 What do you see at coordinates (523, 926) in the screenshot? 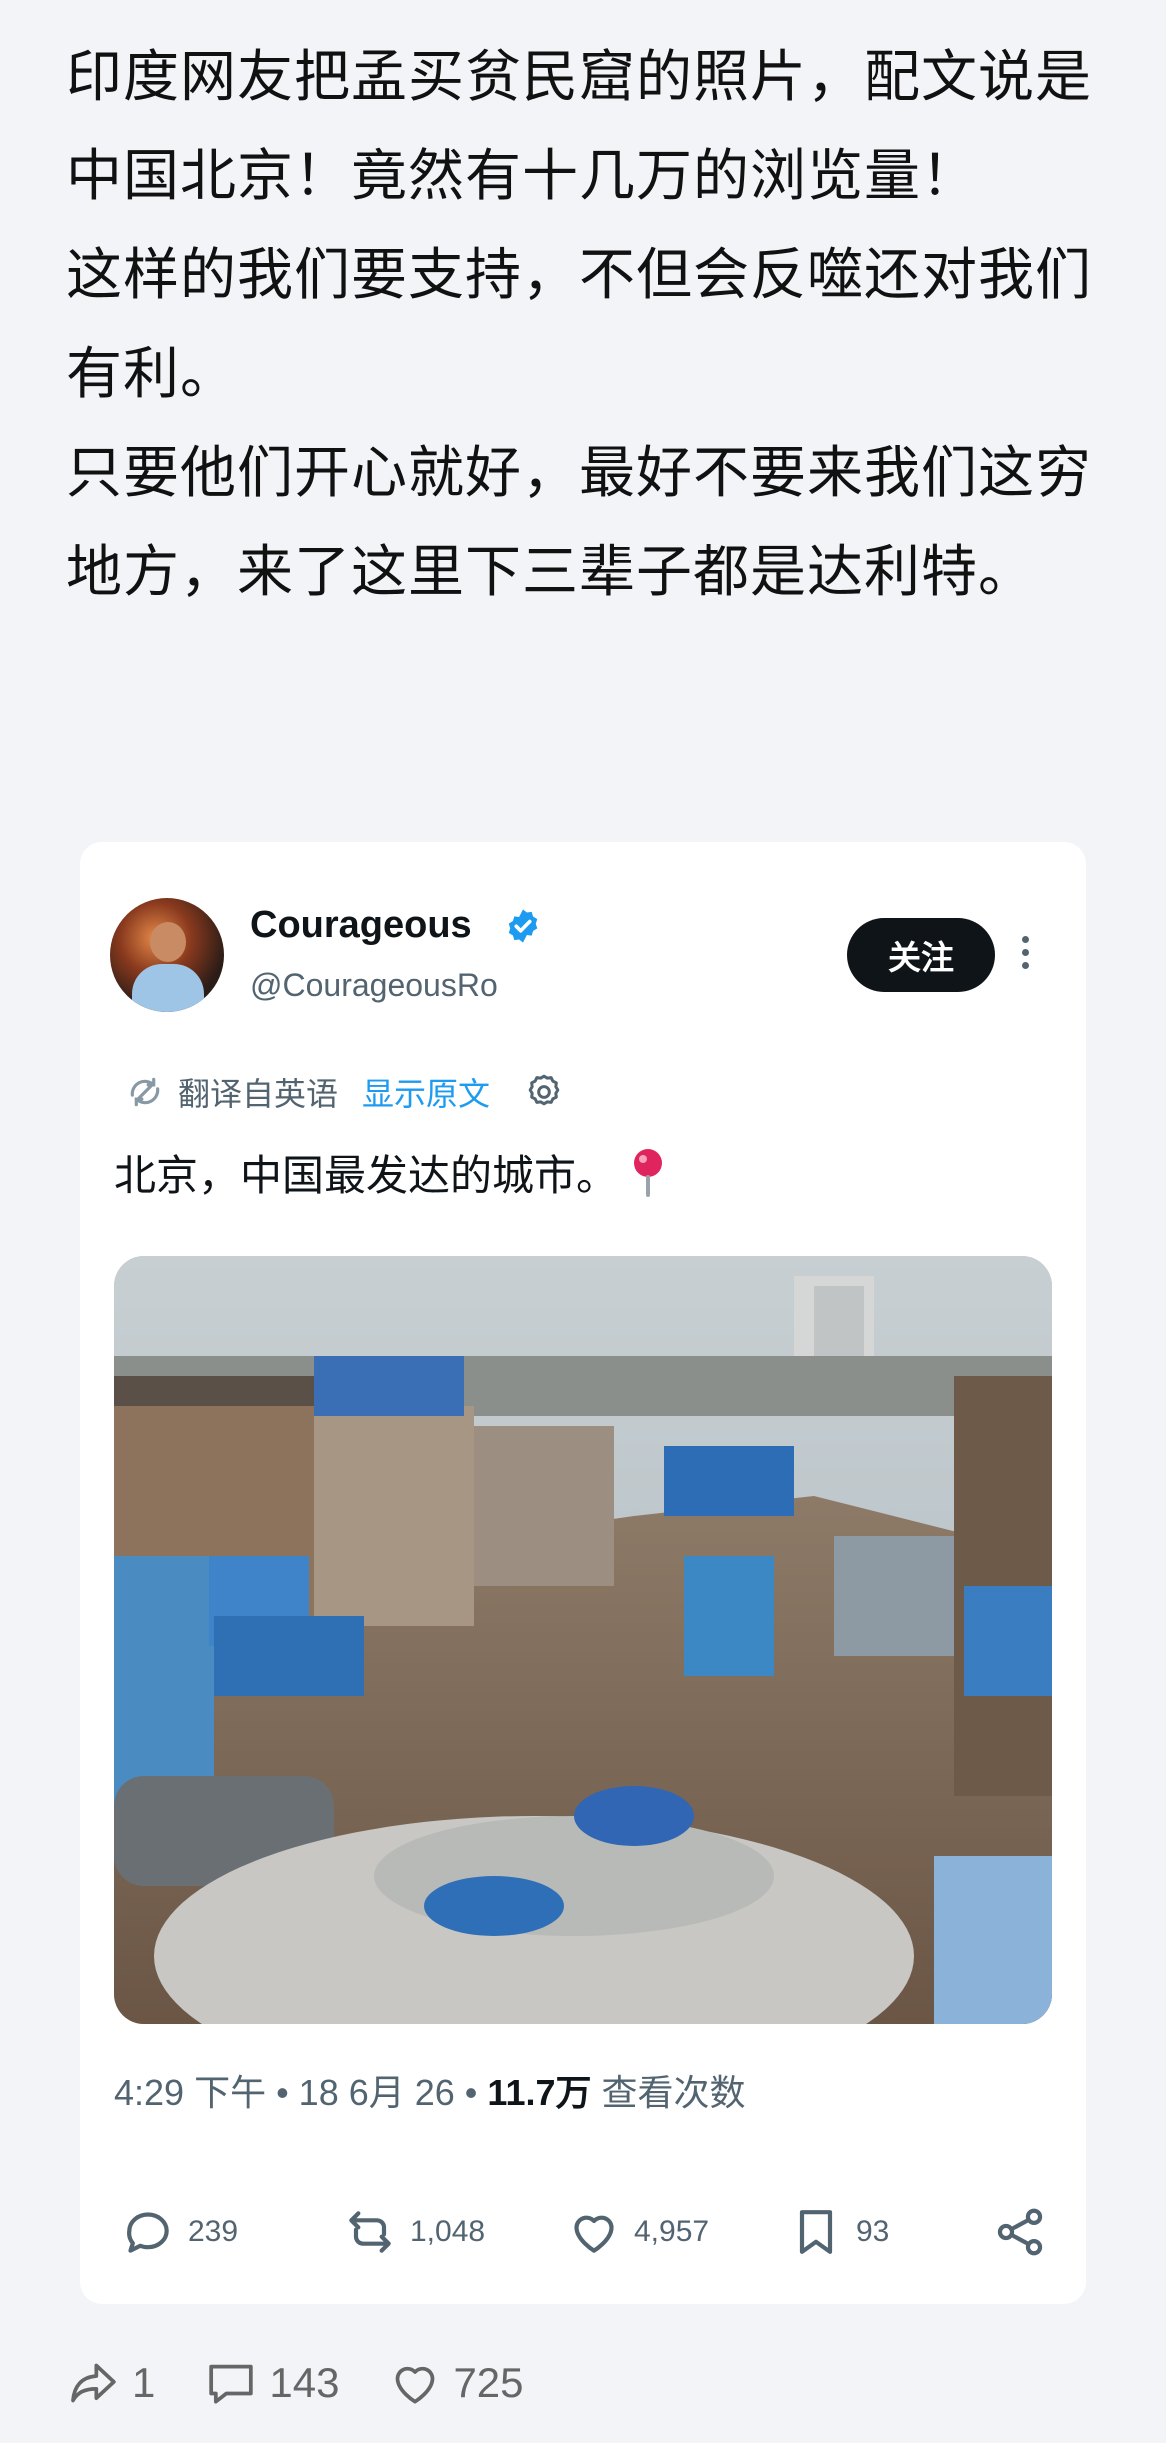
I see `verified-badge-icon` at bounding box center [523, 926].